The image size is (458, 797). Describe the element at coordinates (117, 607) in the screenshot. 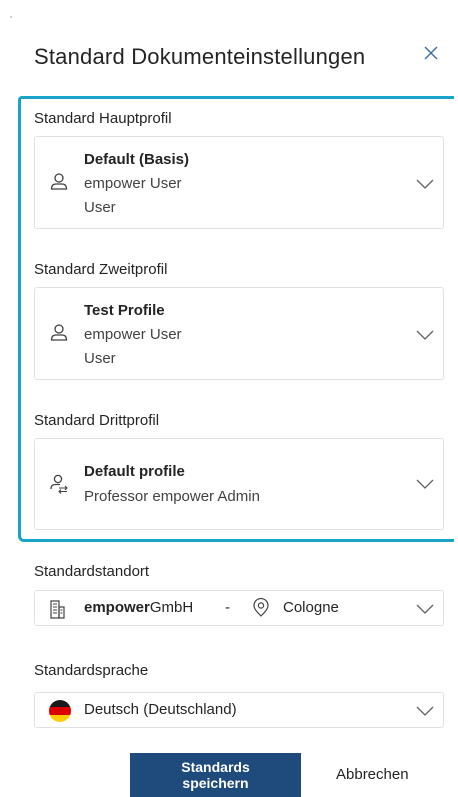

I see `company-name-bold: empower` at that location.